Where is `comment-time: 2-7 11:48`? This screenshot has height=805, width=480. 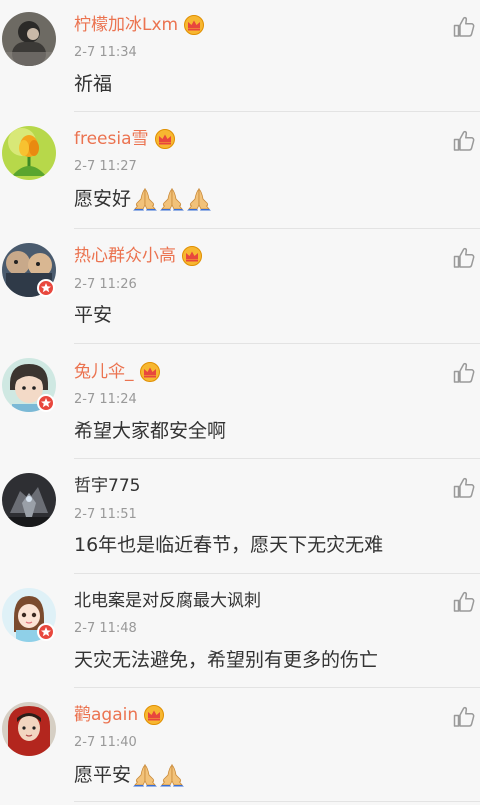
comment-time: 2-7 11:48 is located at coordinates (105, 628).